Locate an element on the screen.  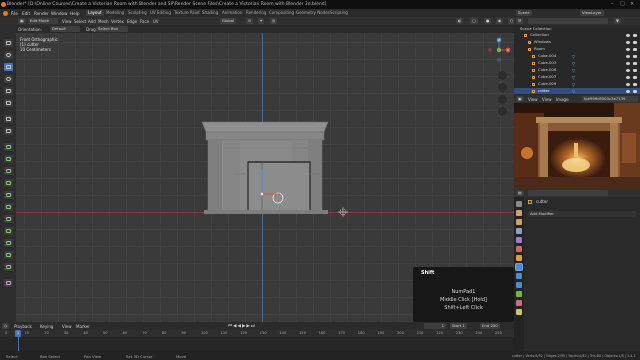
filter-icon: ▼ is located at coordinates (617, 21).